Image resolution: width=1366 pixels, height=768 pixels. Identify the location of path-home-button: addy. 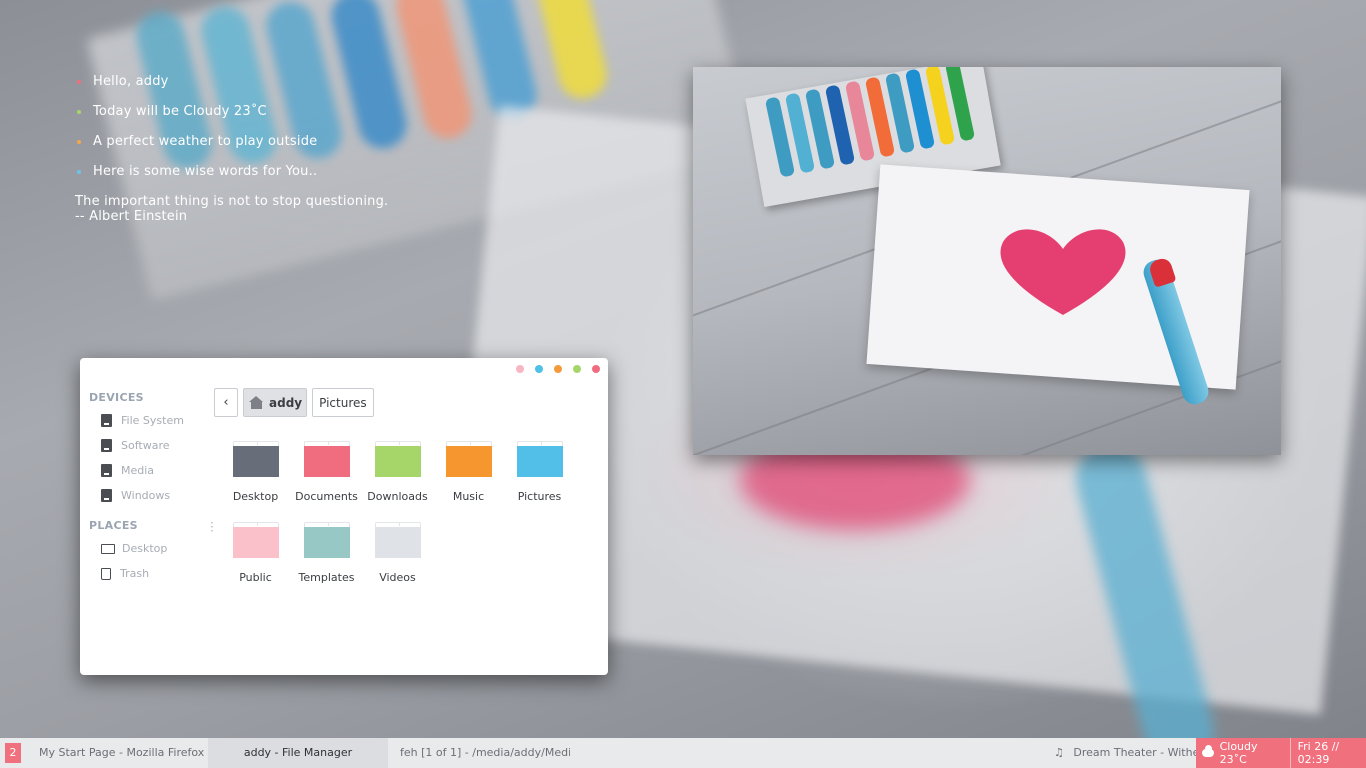
(275, 402).